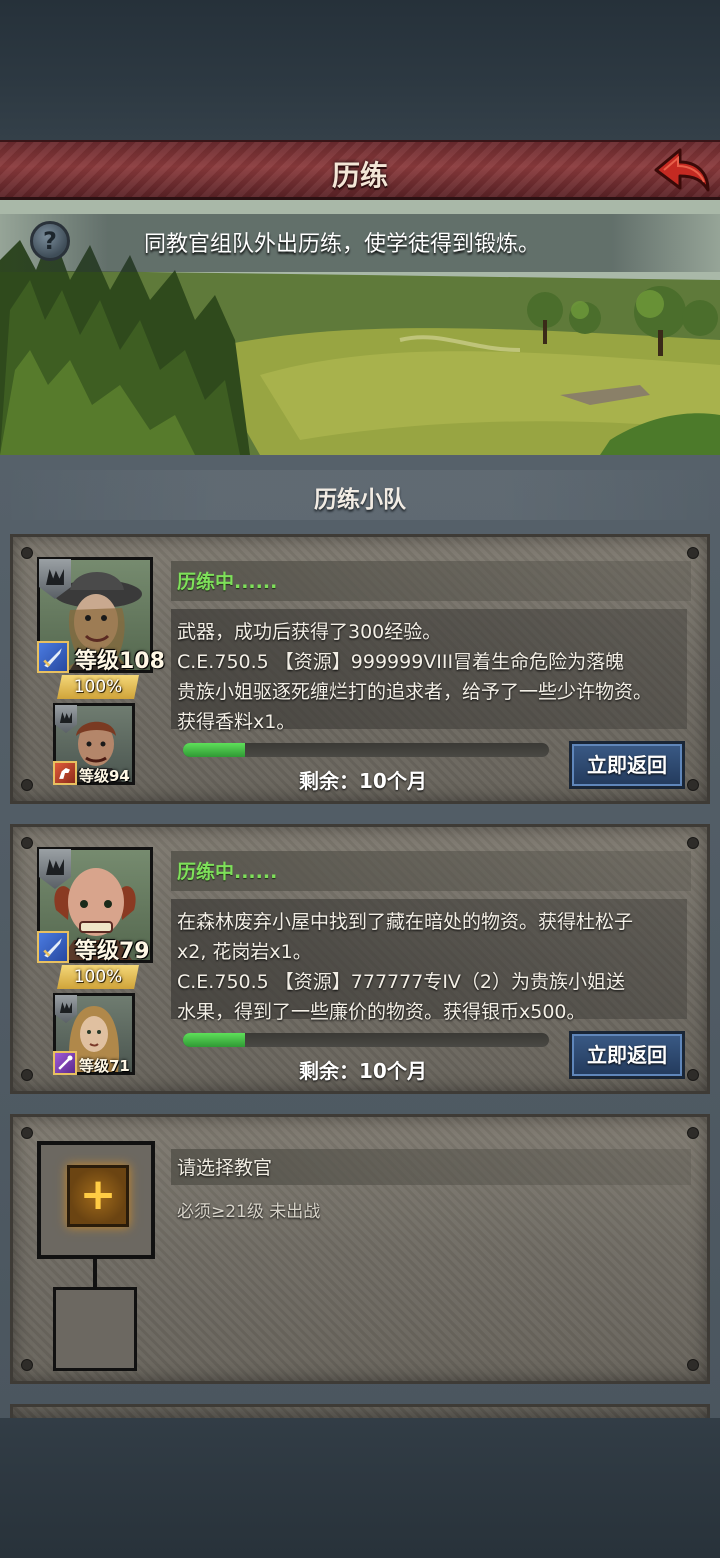 This screenshot has height=1558, width=720. I want to click on next-team-card, so click(360, 1411).